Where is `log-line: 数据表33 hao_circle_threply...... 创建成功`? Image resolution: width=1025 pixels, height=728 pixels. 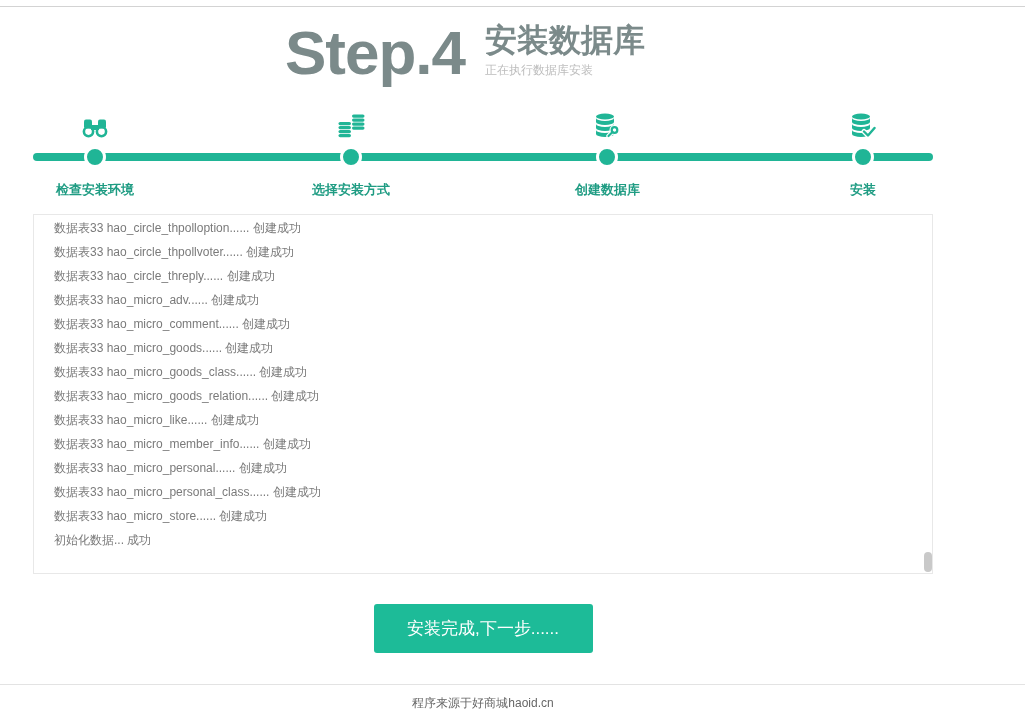 log-line: 数据表33 hao_circle_threply...... 创建成功 is located at coordinates (165, 276).